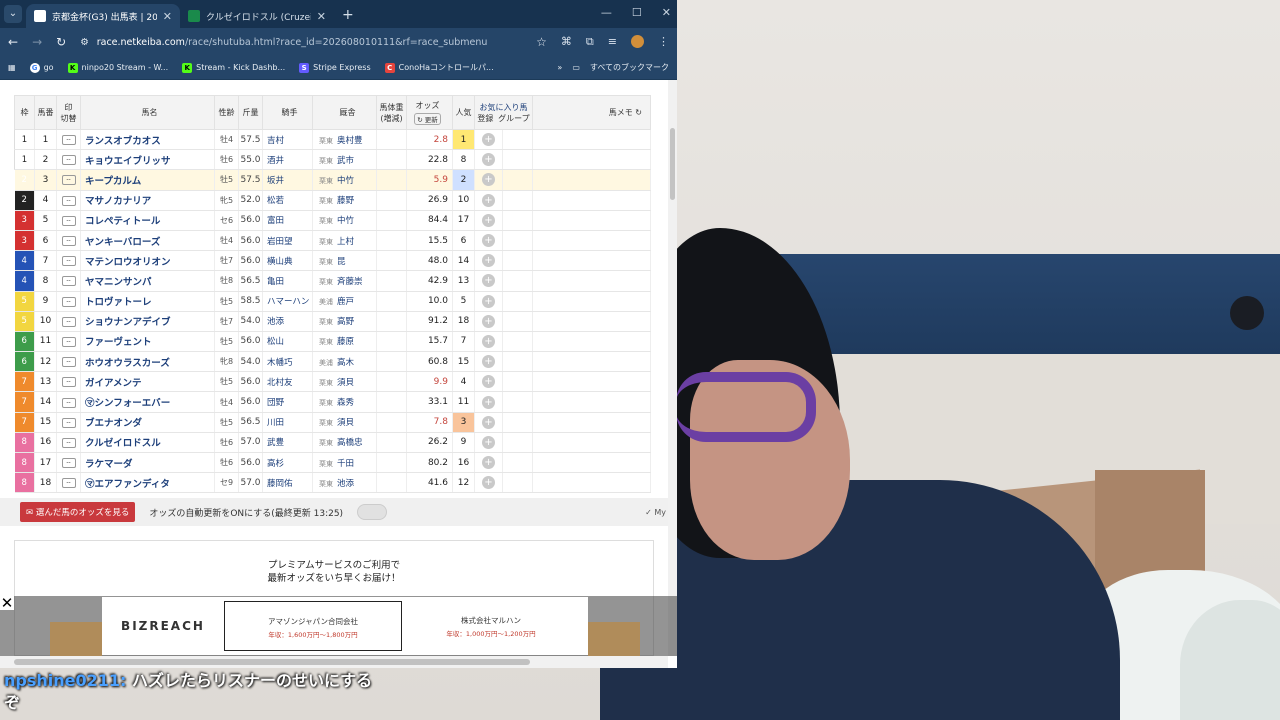 This screenshot has width=1280, height=720. Describe the element at coordinates (345, 181) in the screenshot. I see `trainer-link: 中竹` at that location.